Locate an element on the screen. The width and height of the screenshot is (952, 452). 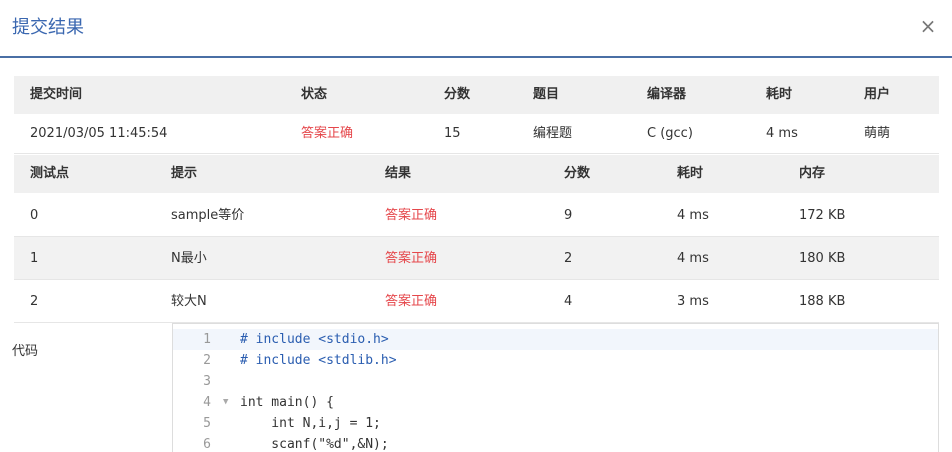
line-number: 1 is located at coordinates (207, 339).